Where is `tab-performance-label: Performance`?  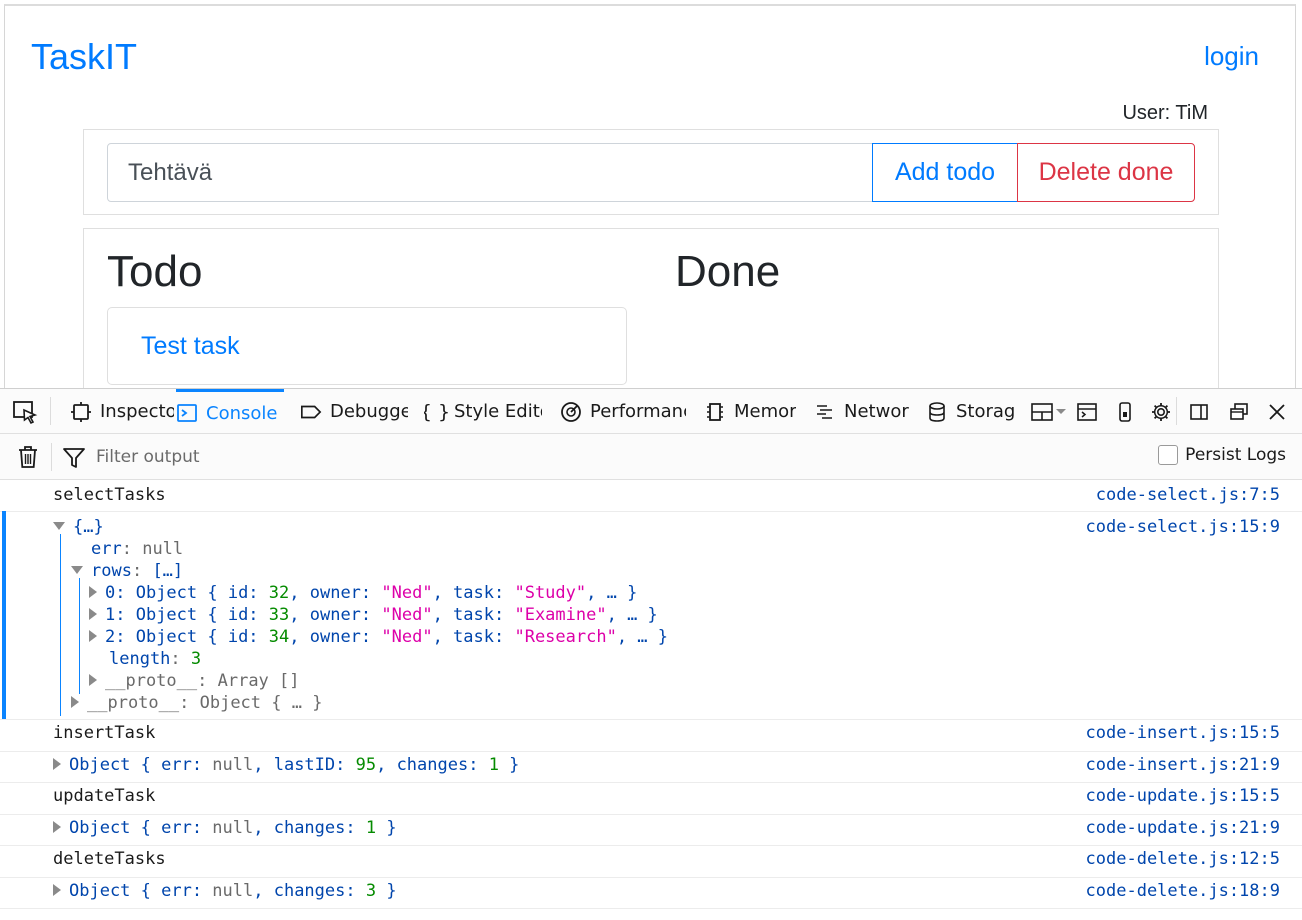 tab-performance-label: Performance is located at coordinates (638, 411).